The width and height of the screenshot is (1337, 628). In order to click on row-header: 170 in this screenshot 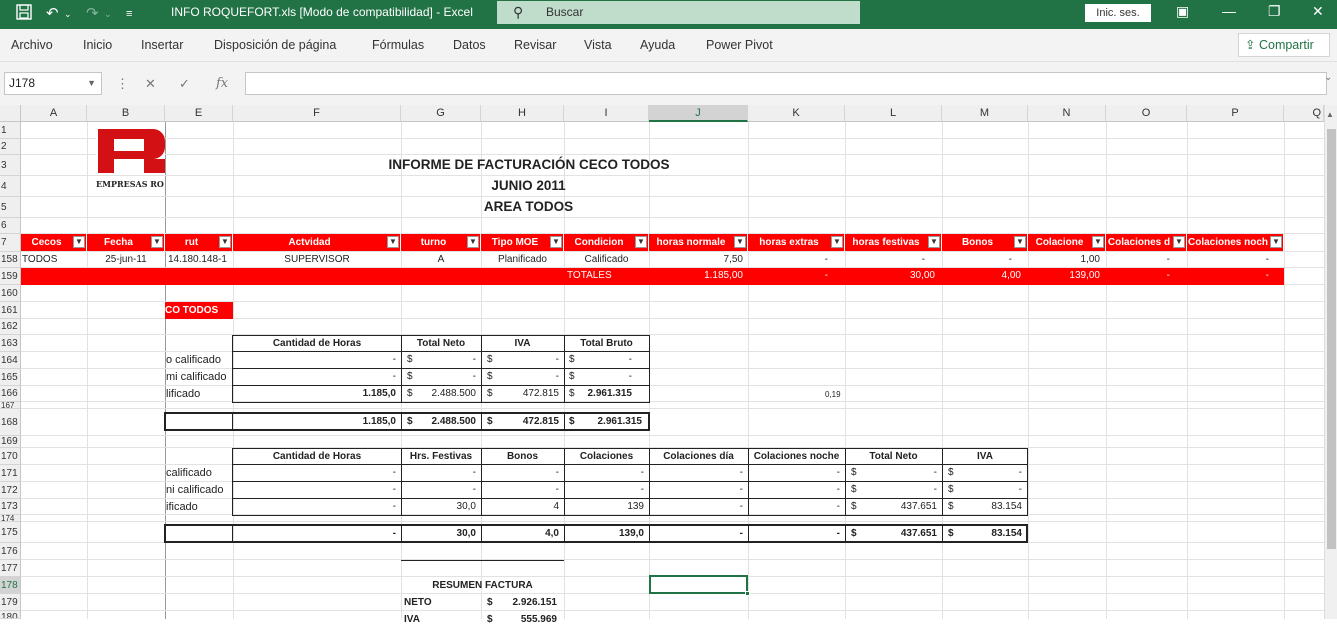, I will do `click(10, 456)`.